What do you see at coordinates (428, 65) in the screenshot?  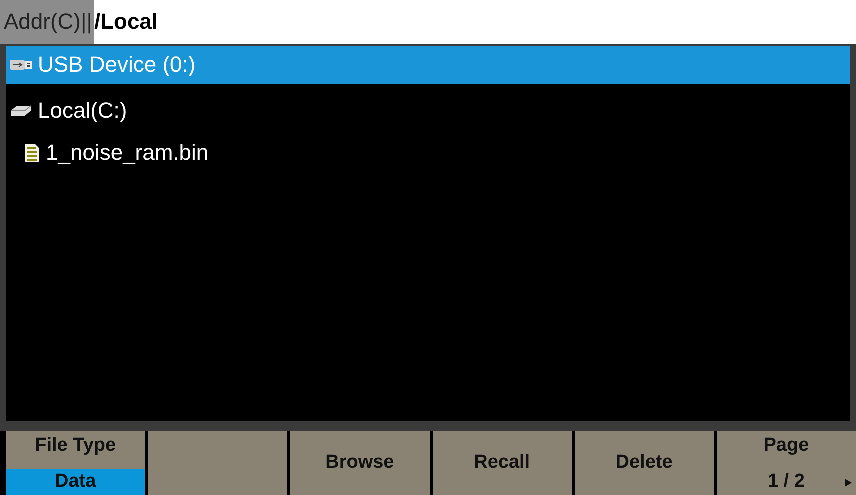 I see `file-list-item: USB Device (0:)` at bounding box center [428, 65].